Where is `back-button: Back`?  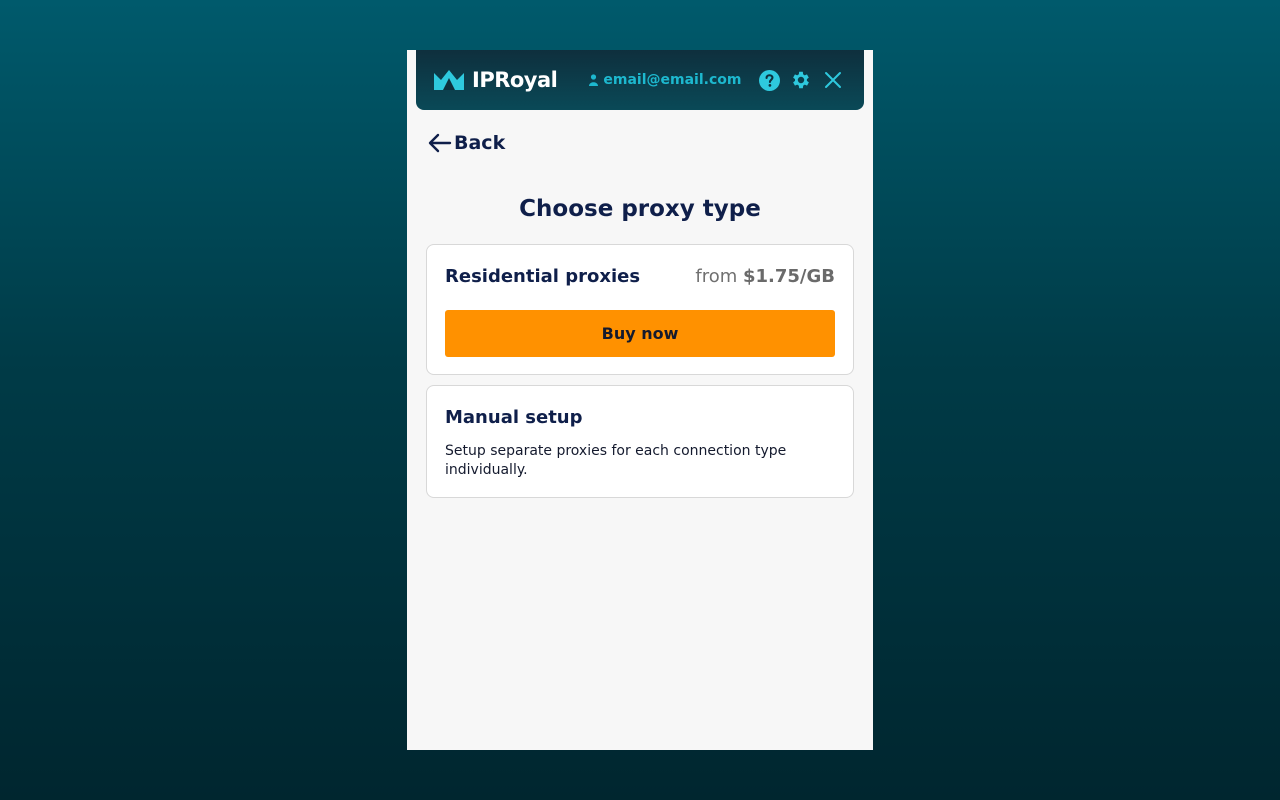
back-button: Back is located at coordinates (466, 143).